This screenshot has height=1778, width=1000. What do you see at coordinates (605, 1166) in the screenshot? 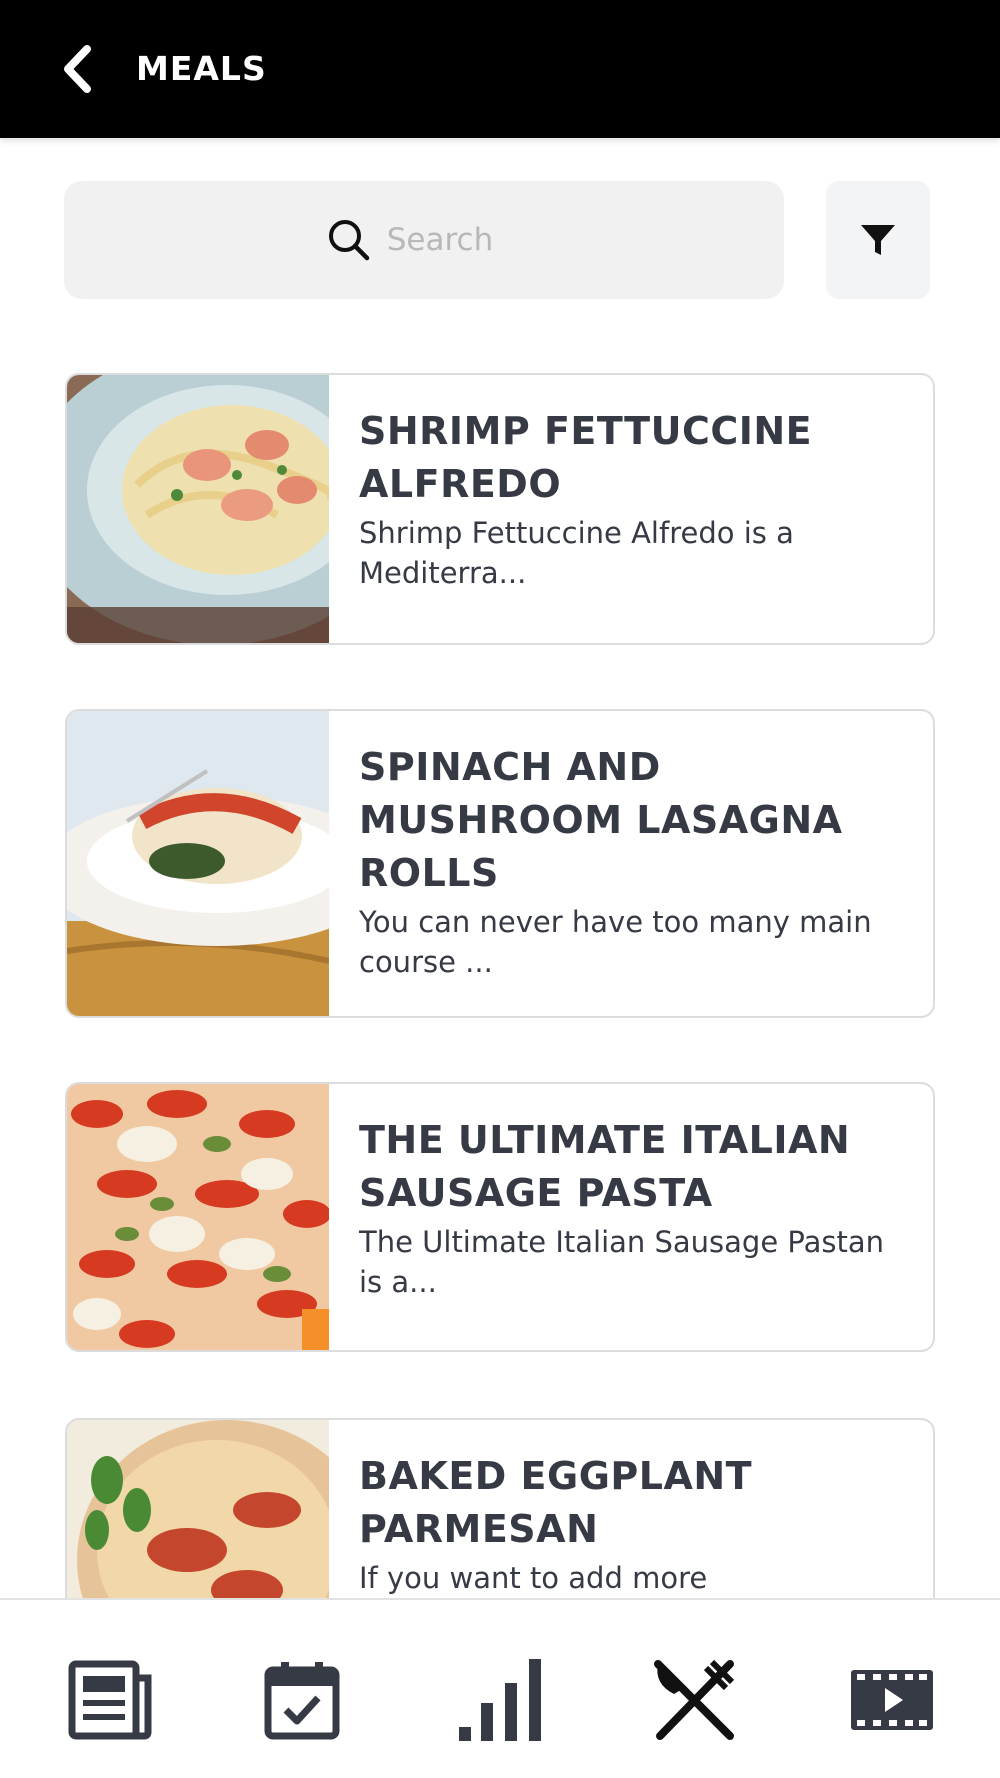
I see `meal-title: THE ULTIMATE ITALIAN SAUSAGE PASTA` at bounding box center [605, 1166].